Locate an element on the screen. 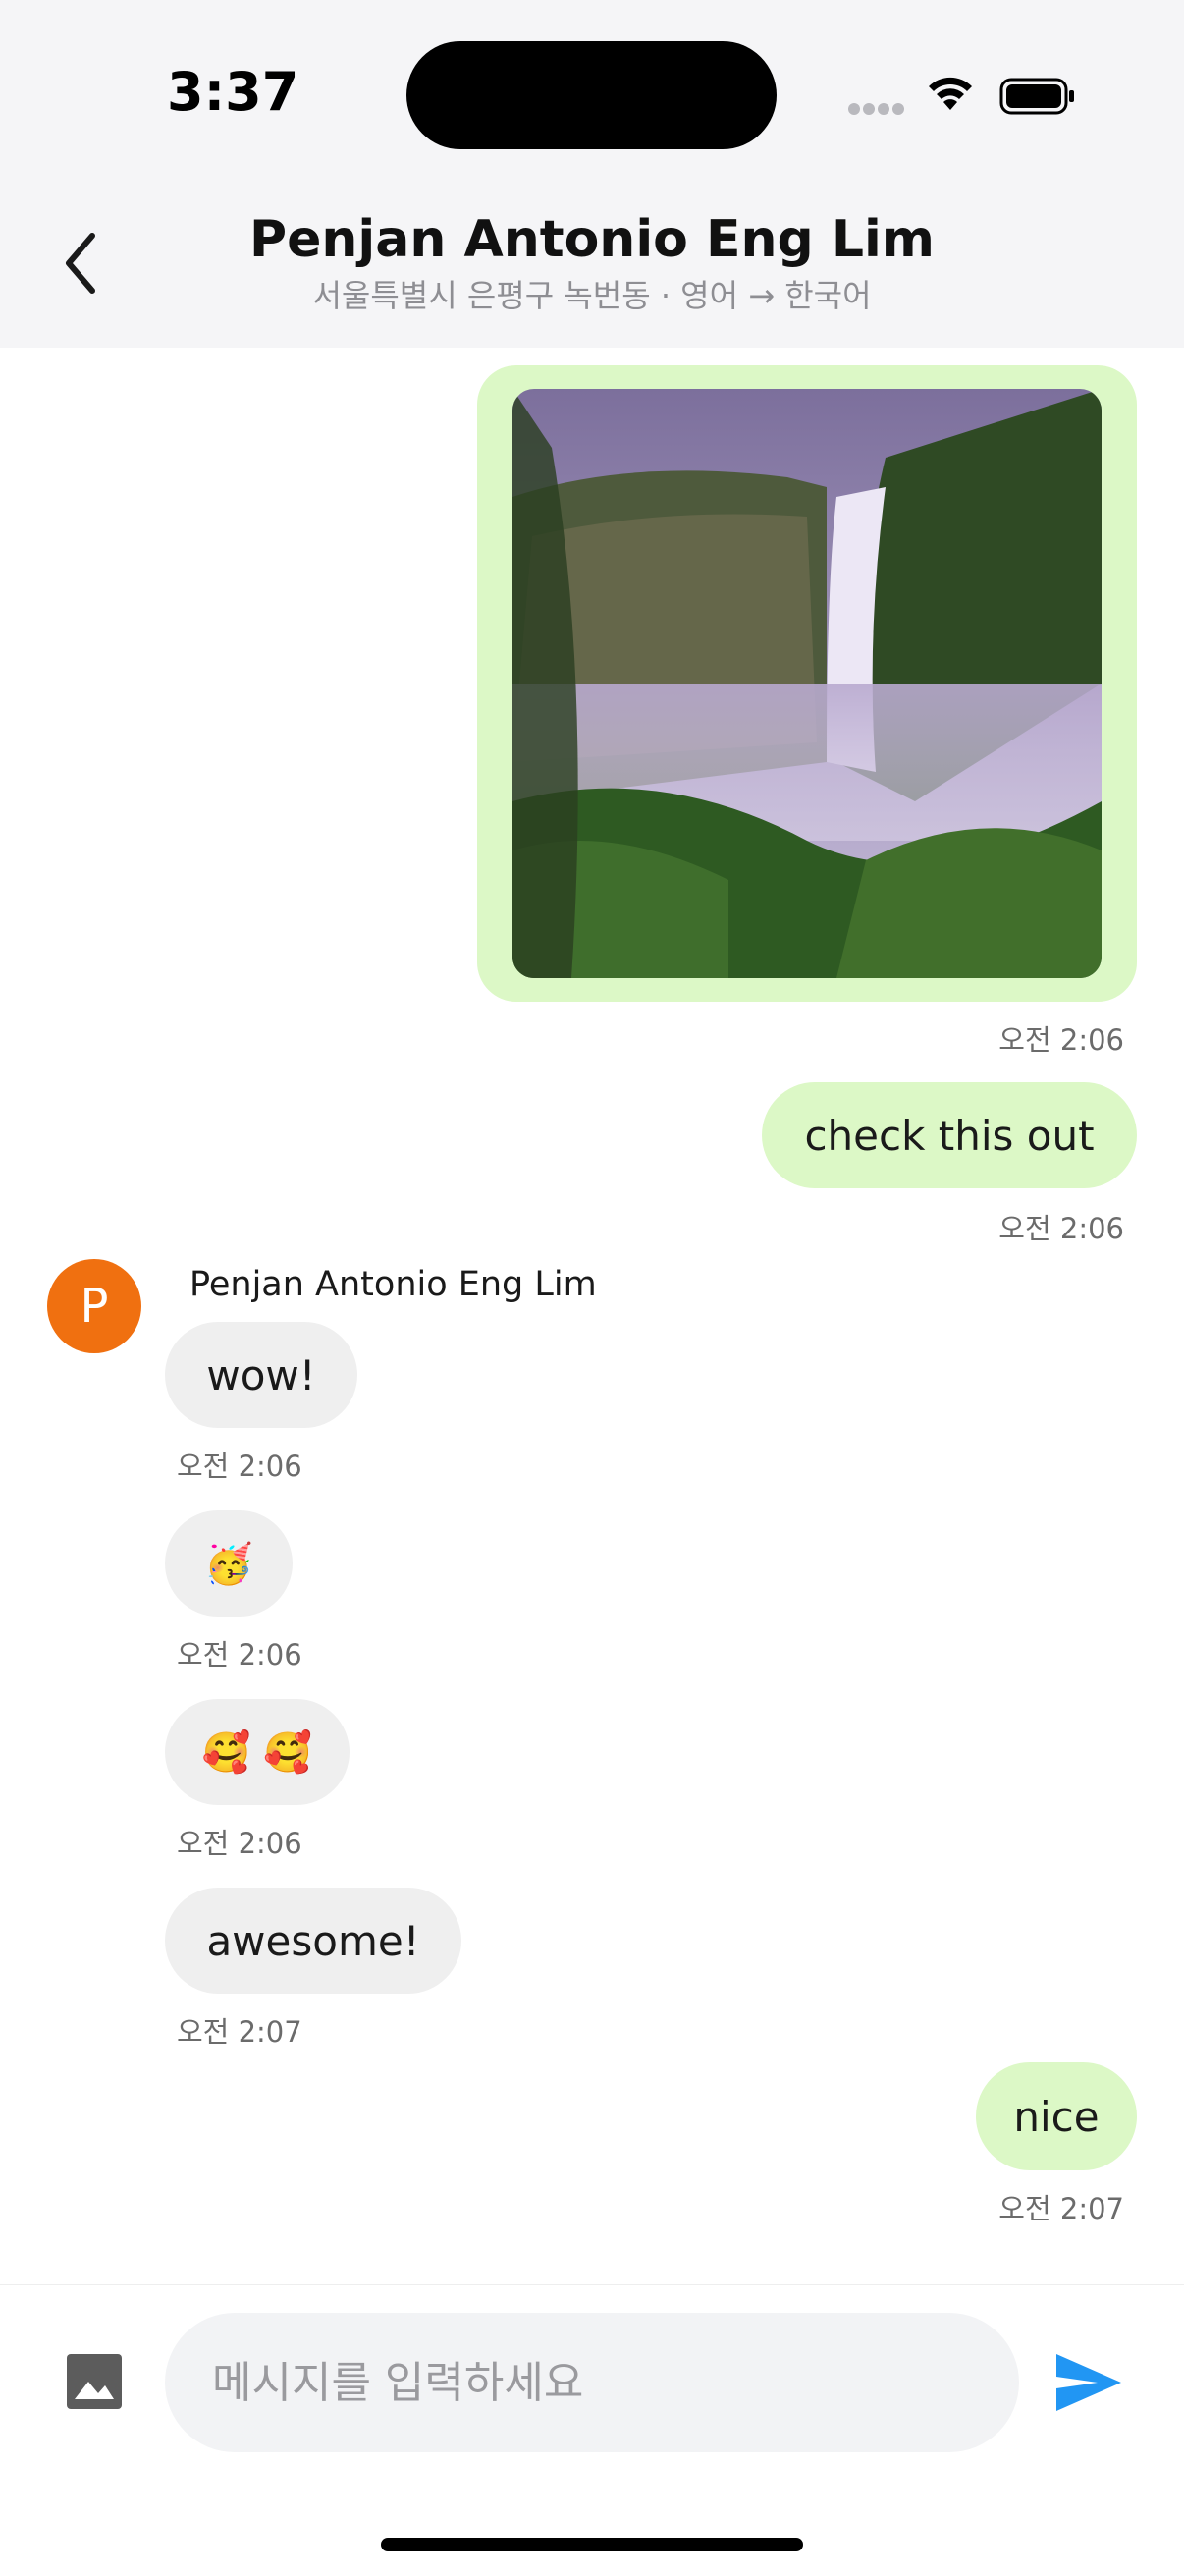 The image size is (1184, 2576). incoming-message-bubble: awesome! is located at coordinates (313, 1941).